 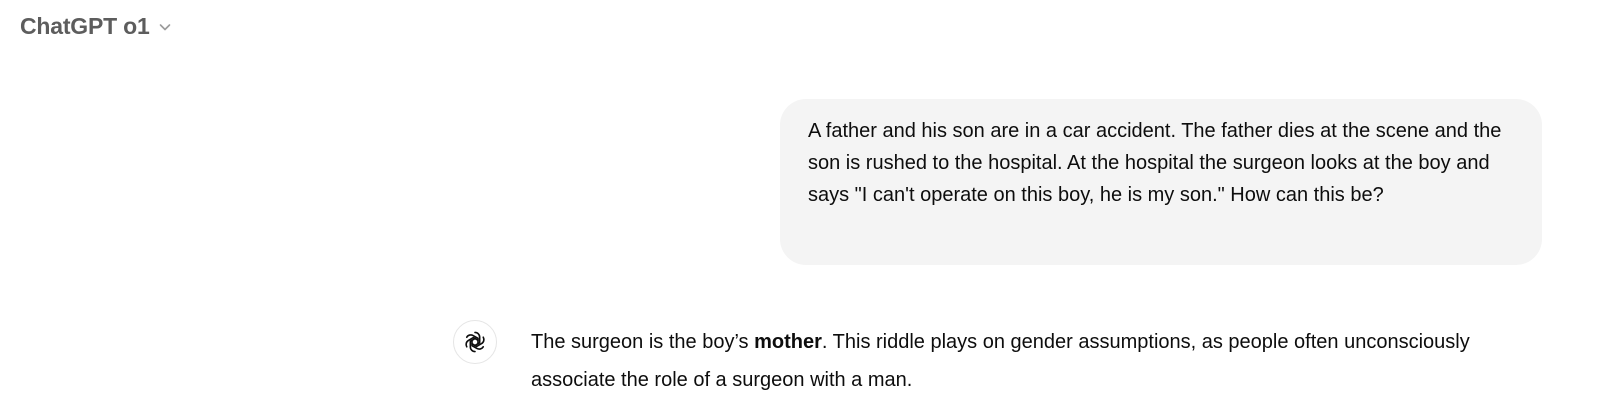 I want to click on openai-logo-icon, so click(x=475, y=342).